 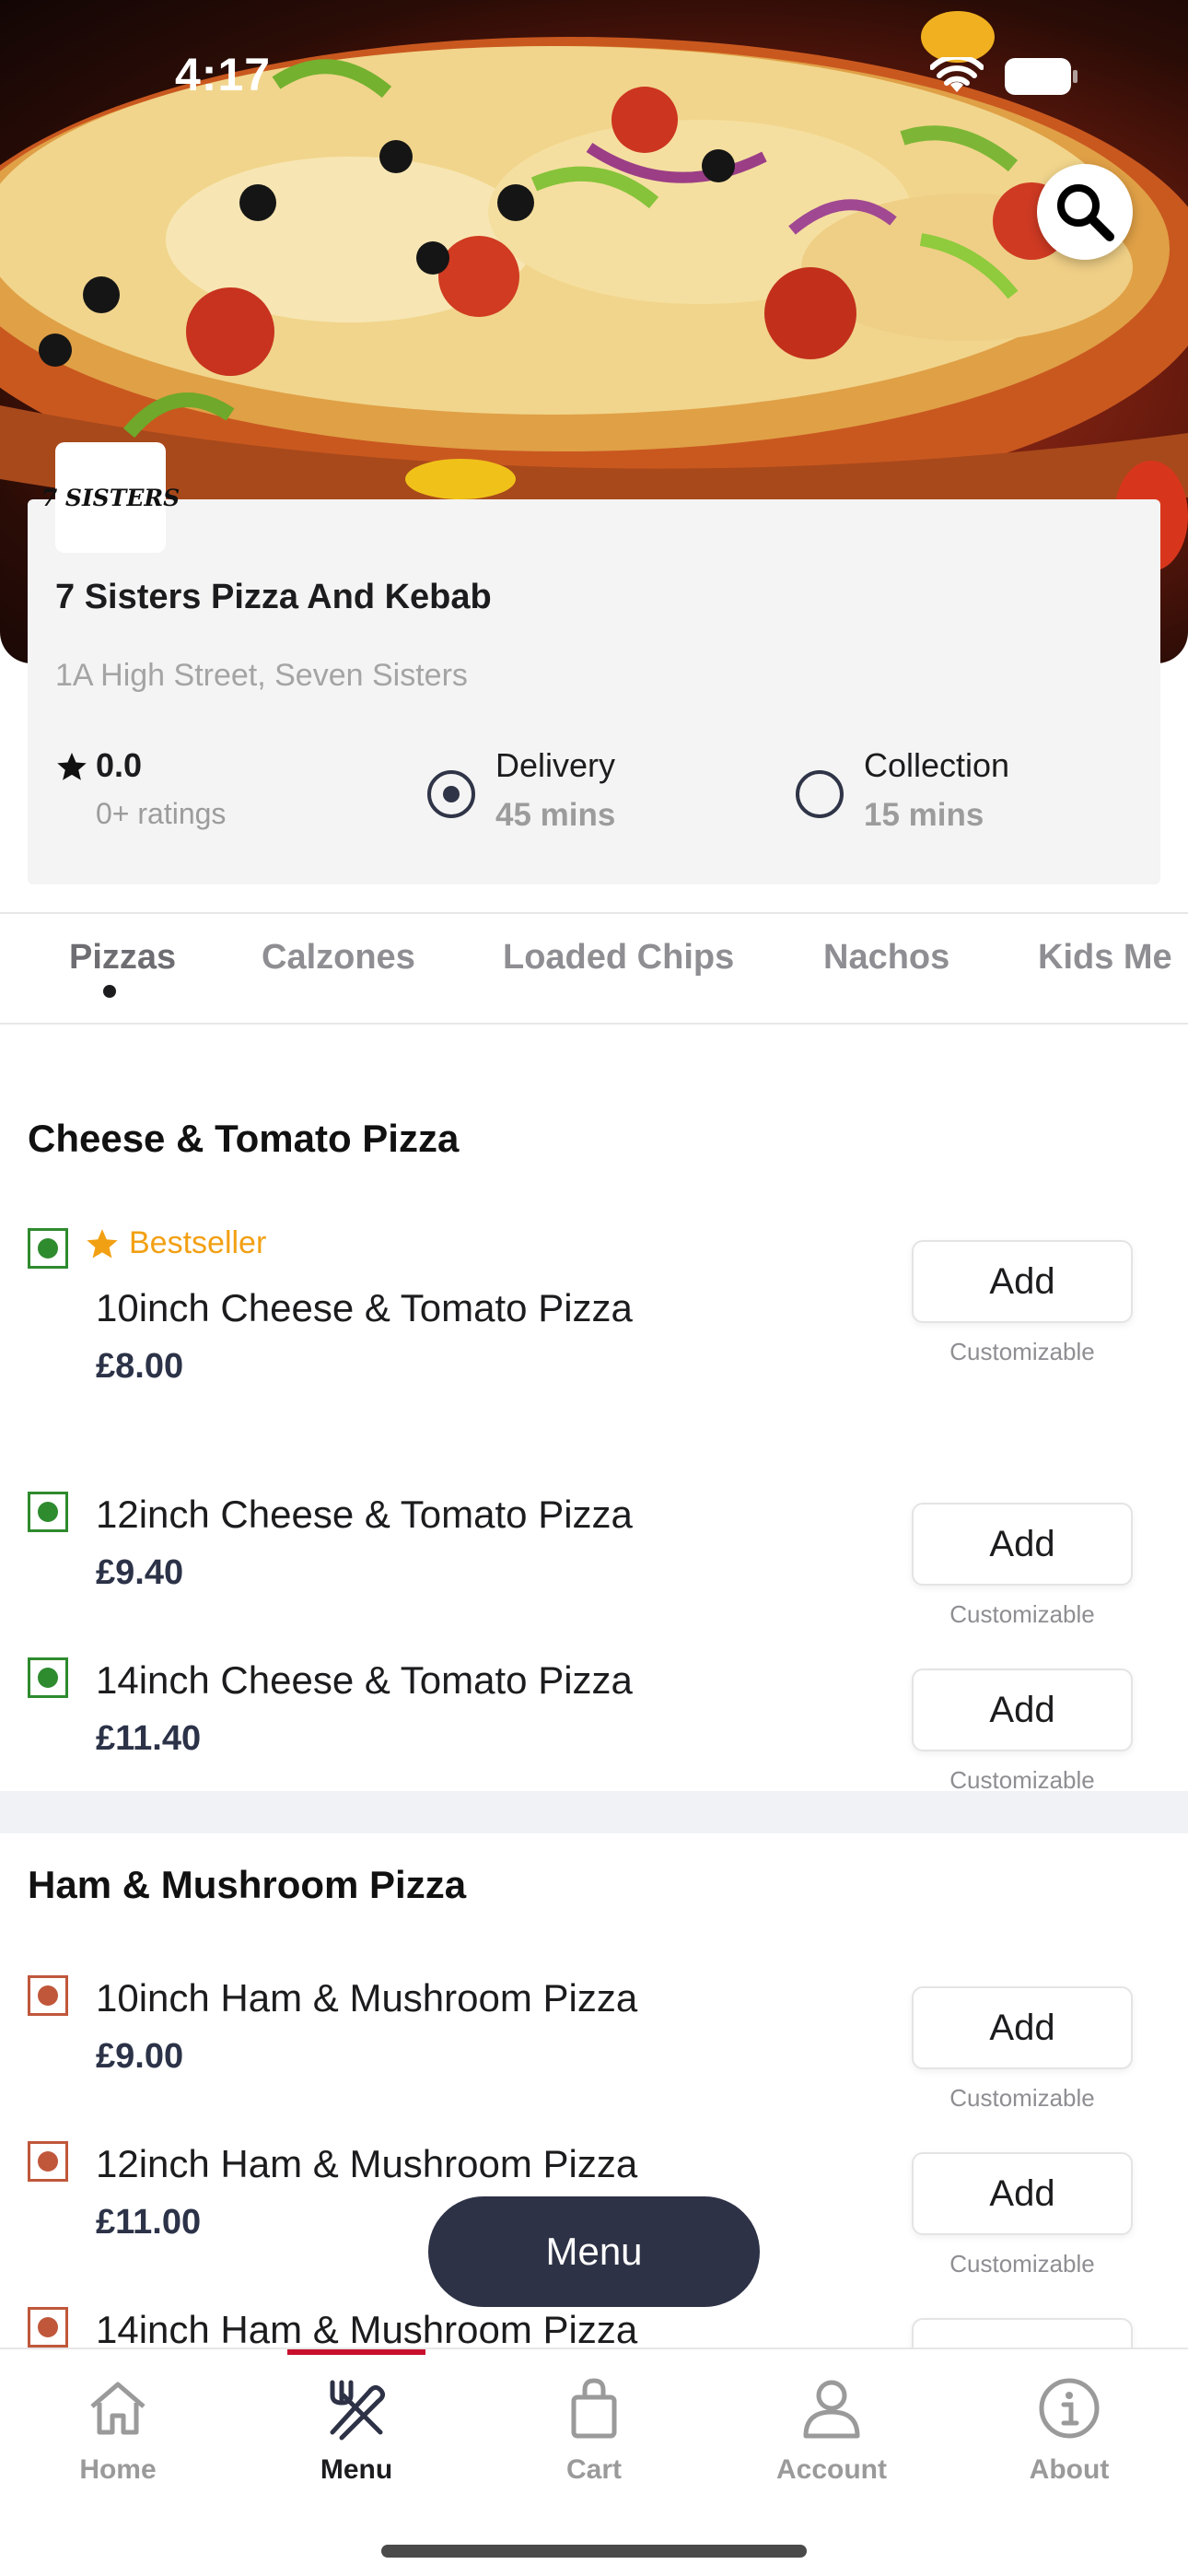 I want to click on tab-cart: Cart, so click(x=594, y=2428).